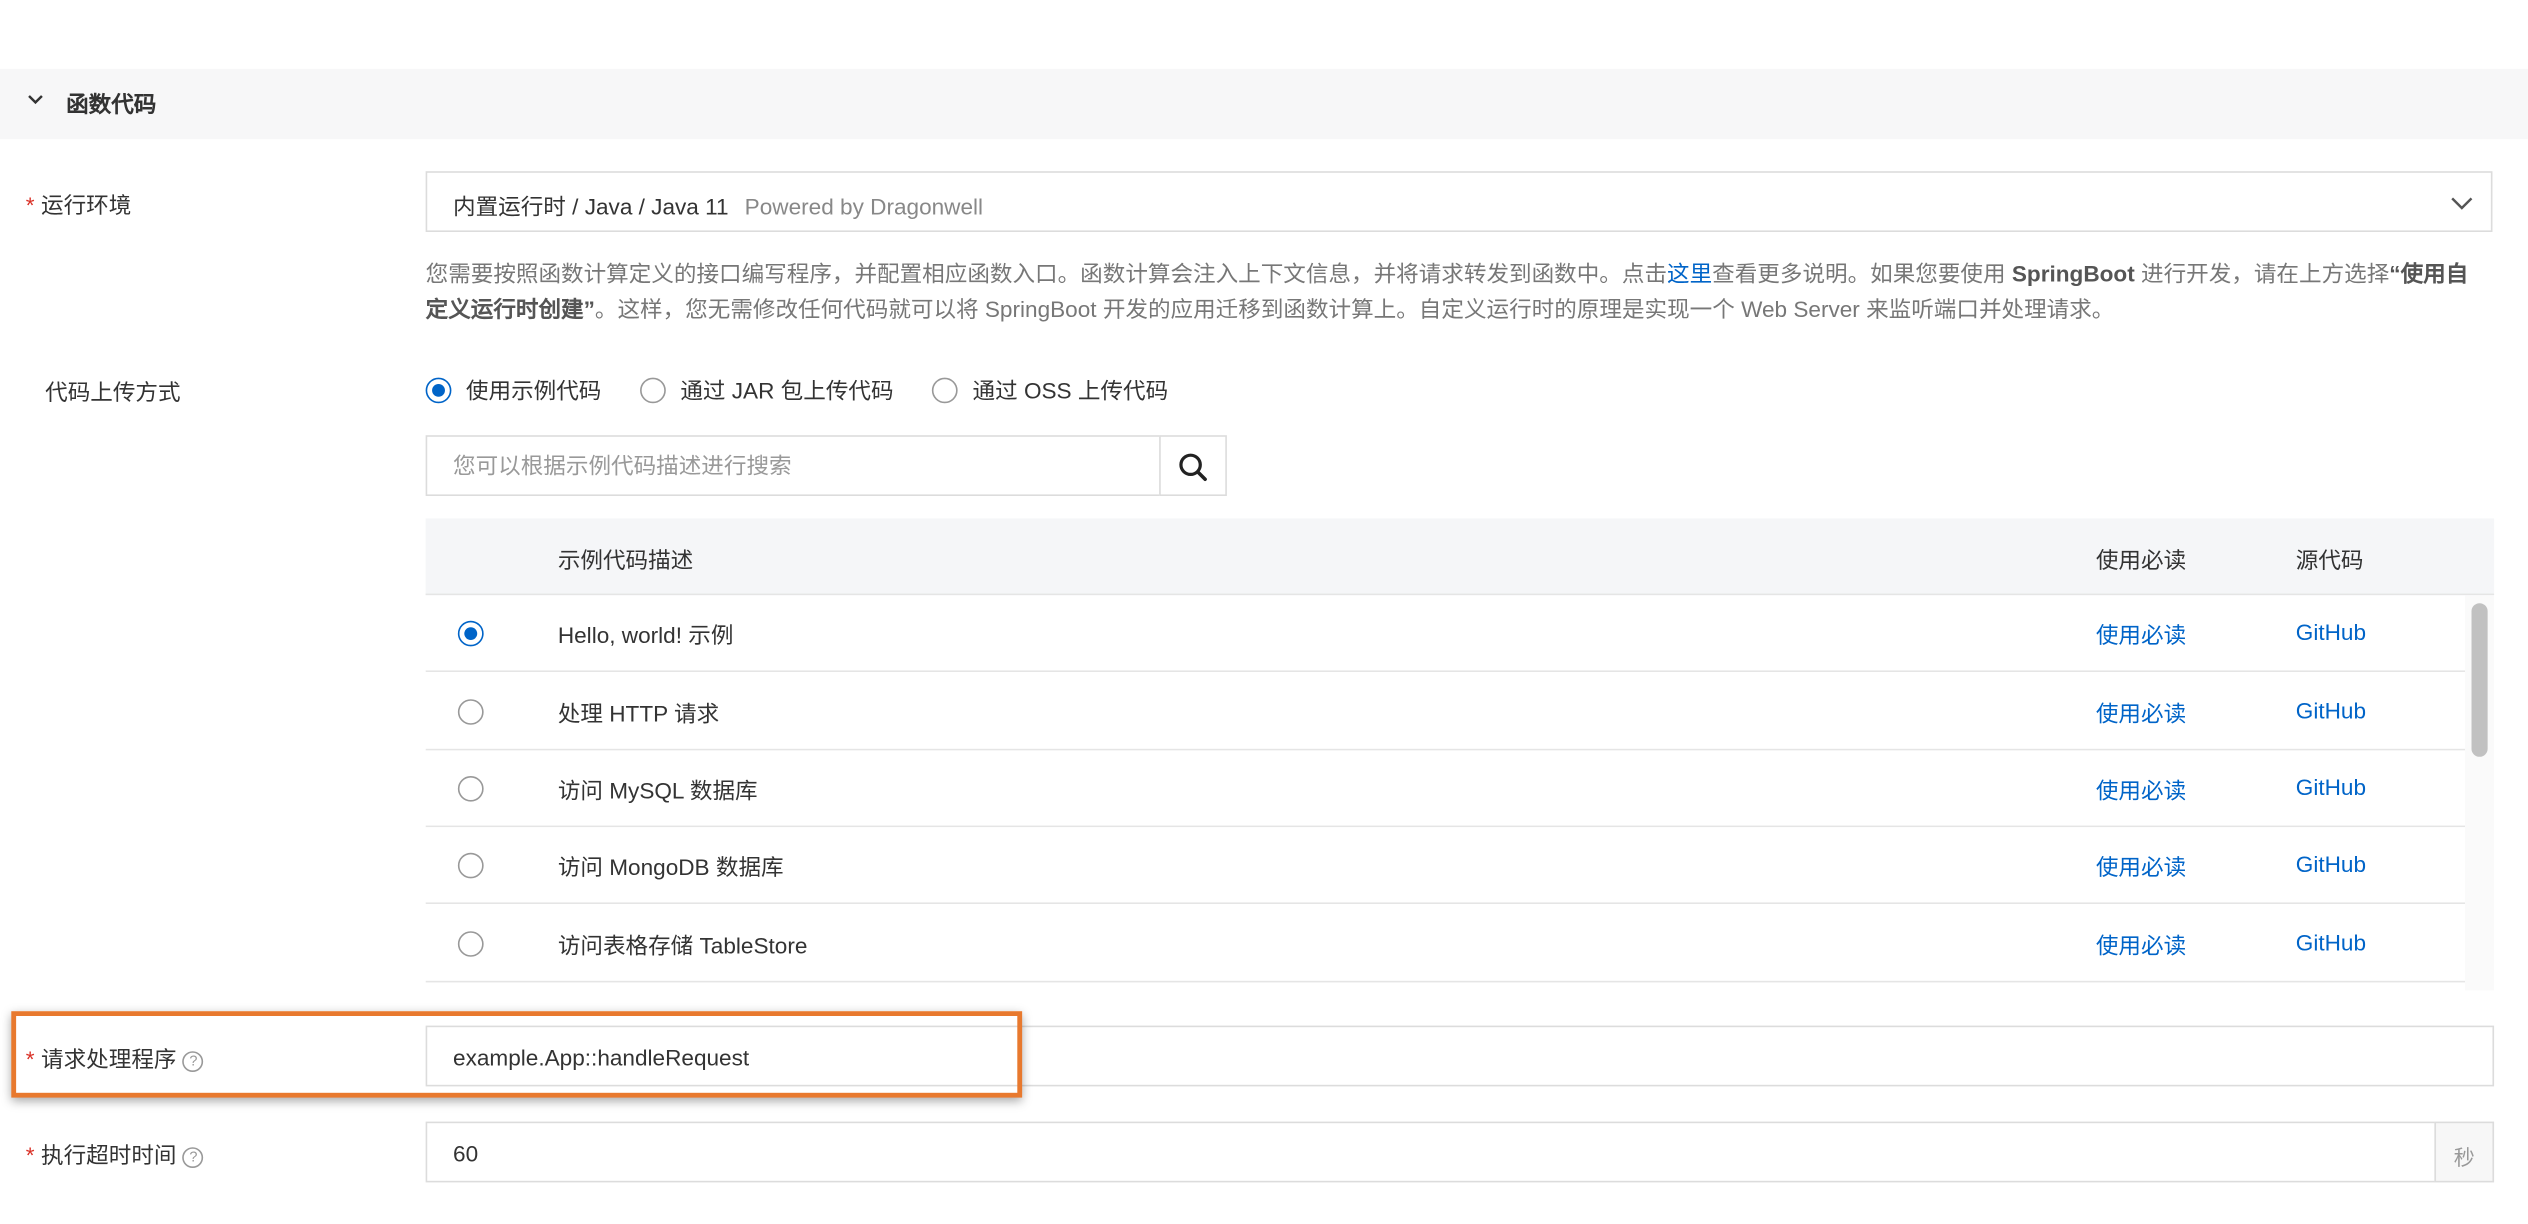  I want to click on upload-option-sample: 使用示例代码, so click(513, 390).